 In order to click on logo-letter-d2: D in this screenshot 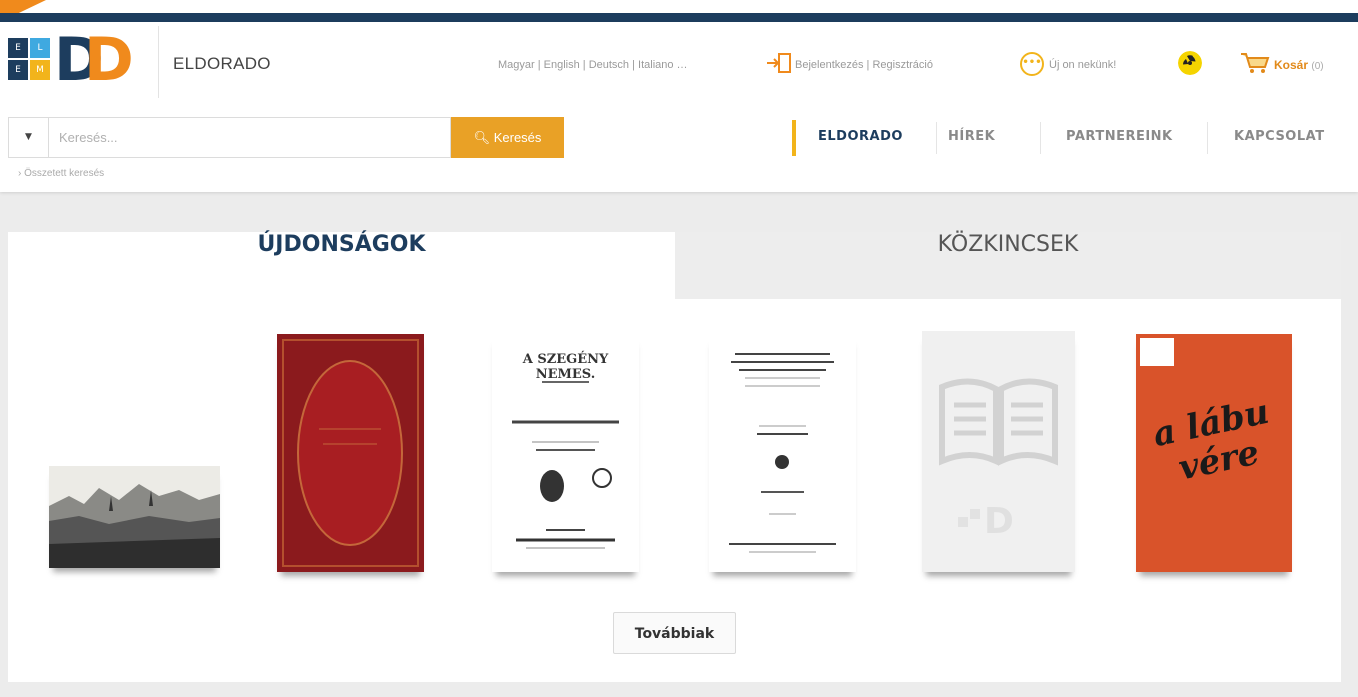, I will do `click(109, 60)`.